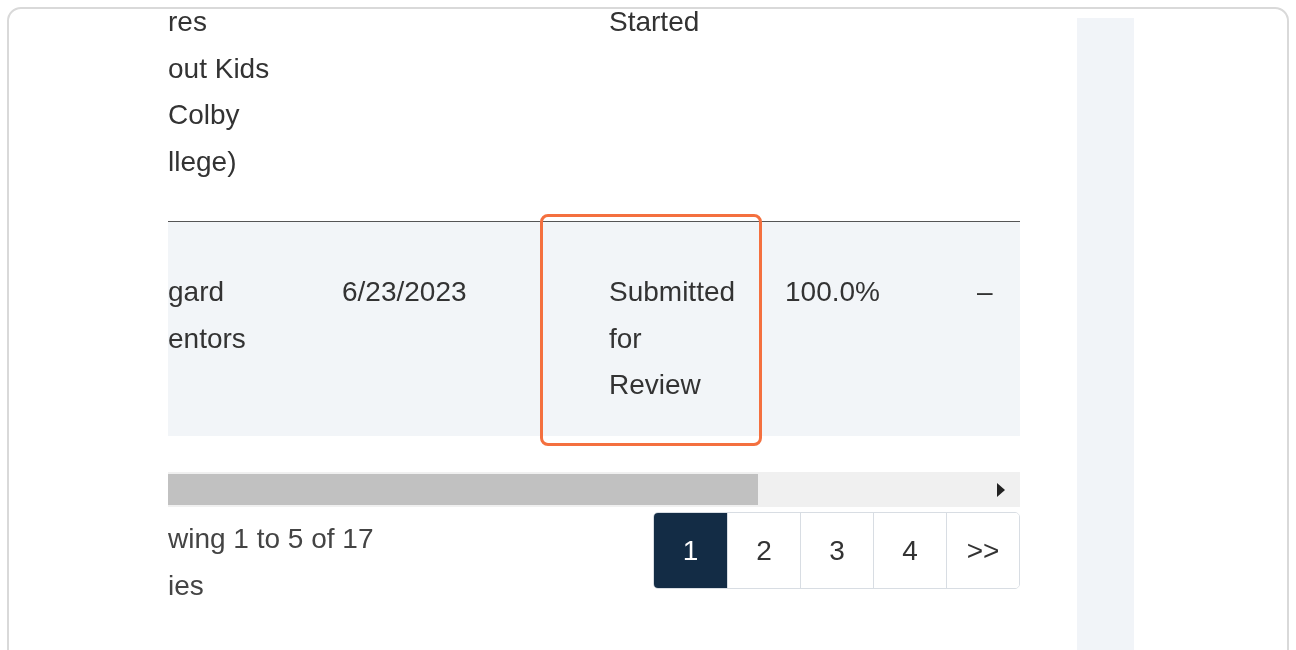  I want to click on page-button: 1, so click(690, 550).